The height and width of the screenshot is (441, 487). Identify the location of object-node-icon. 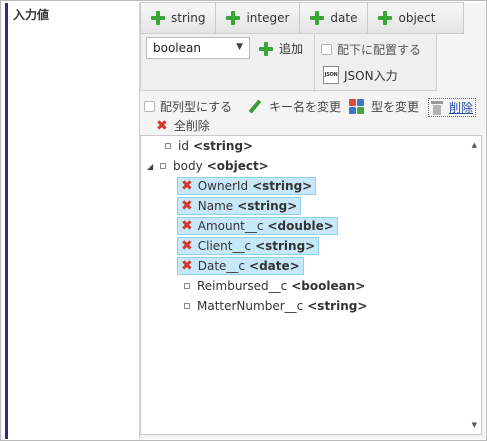
(163, 166).